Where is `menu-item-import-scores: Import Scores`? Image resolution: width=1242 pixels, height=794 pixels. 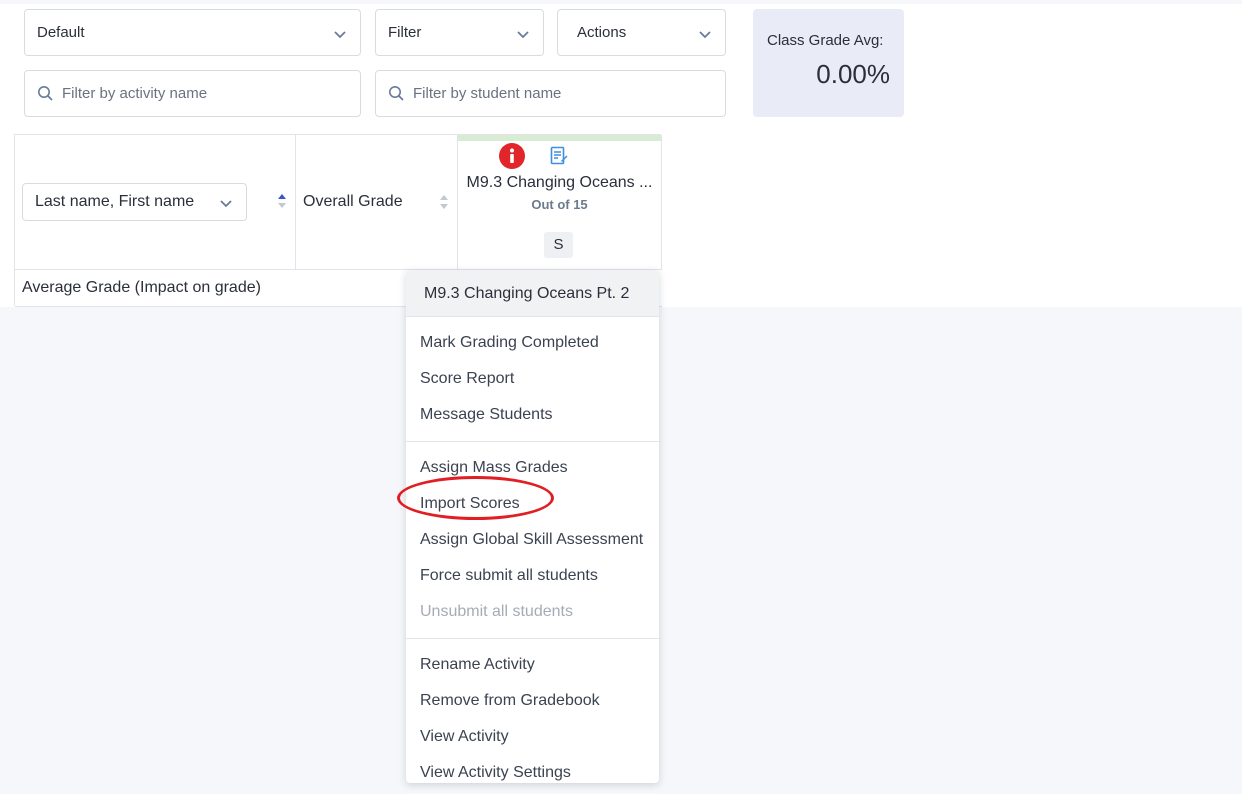
menu-item-import-scores: Import Scores is located at coordinates (532, 504).